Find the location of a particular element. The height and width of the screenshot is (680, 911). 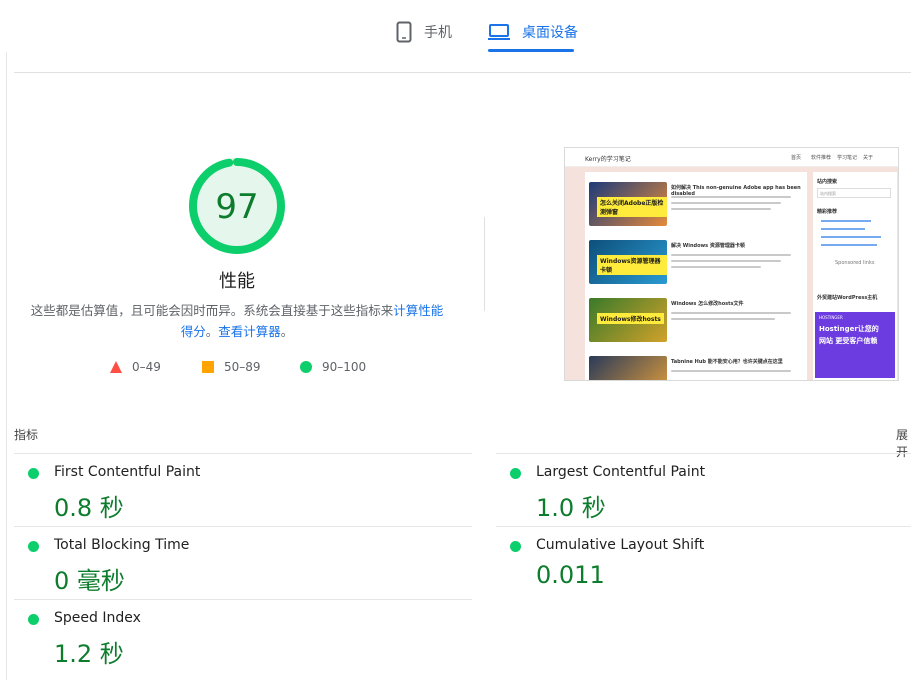

legend-pass-label: 90–100 is located at coordinates (344, 367).